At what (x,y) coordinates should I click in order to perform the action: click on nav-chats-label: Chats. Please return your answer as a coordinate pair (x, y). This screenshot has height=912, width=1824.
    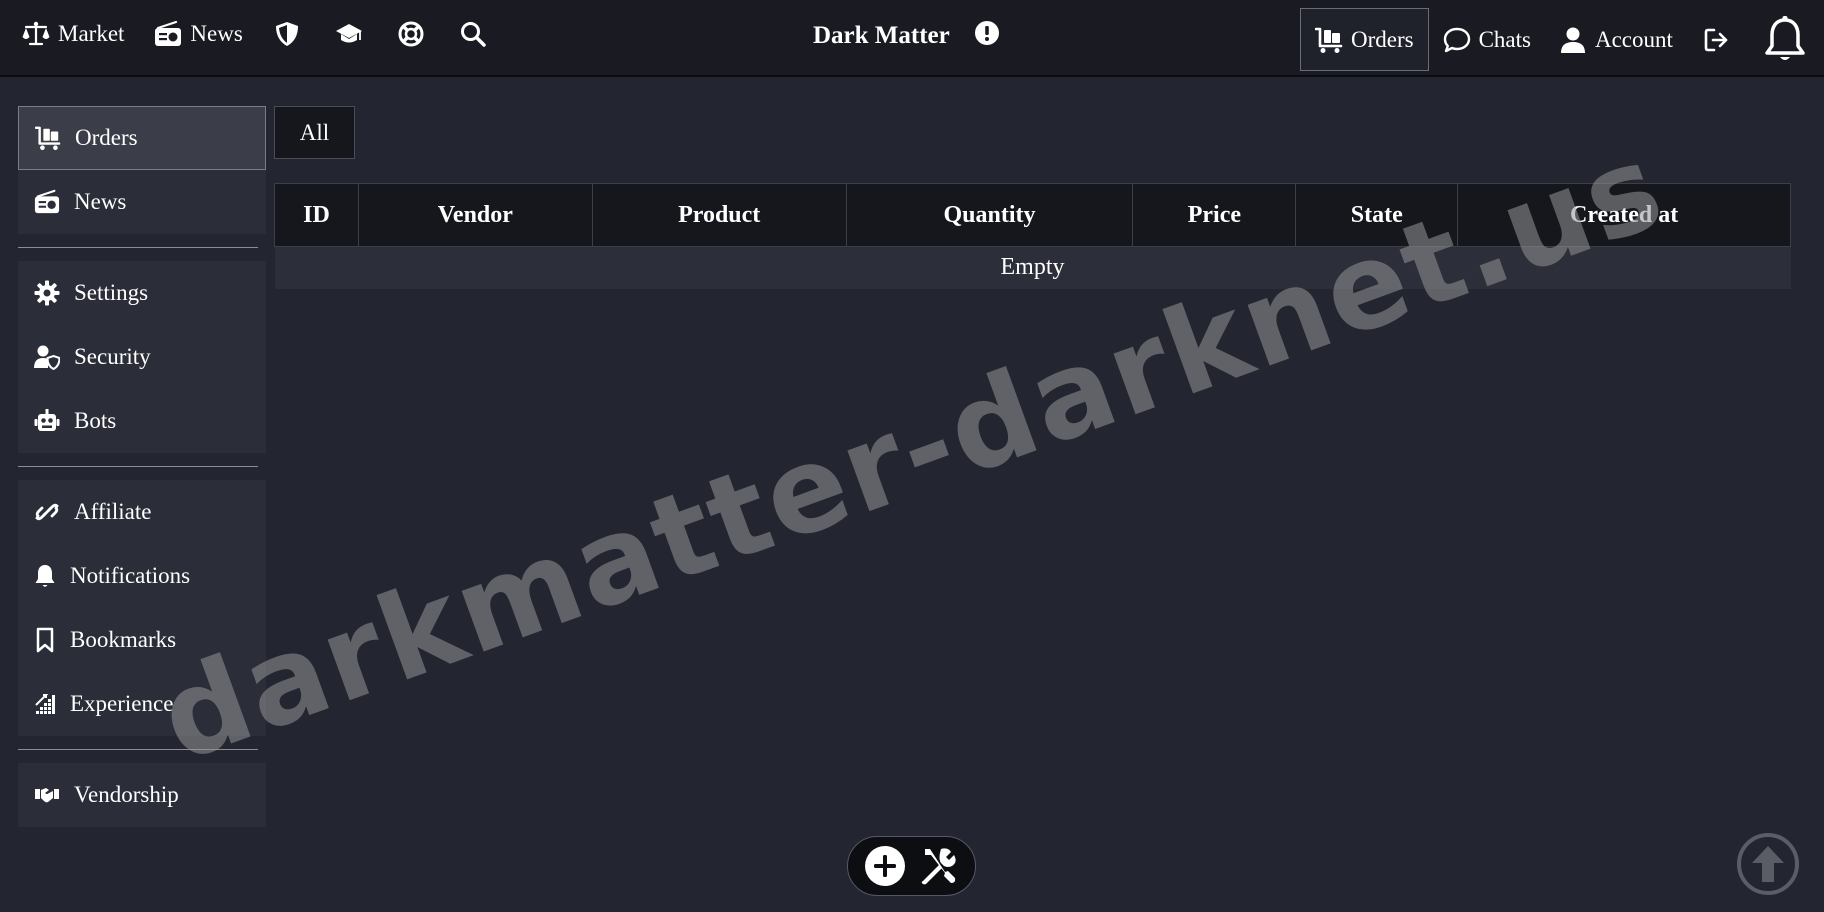
    Looking at the image, I should click on (1504, 39).